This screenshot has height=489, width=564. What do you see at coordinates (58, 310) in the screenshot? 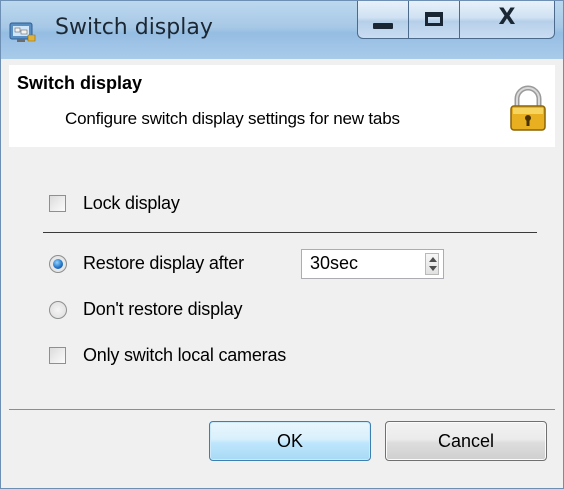
I see `dont-restore-radio` at bounding box center [58, 310].